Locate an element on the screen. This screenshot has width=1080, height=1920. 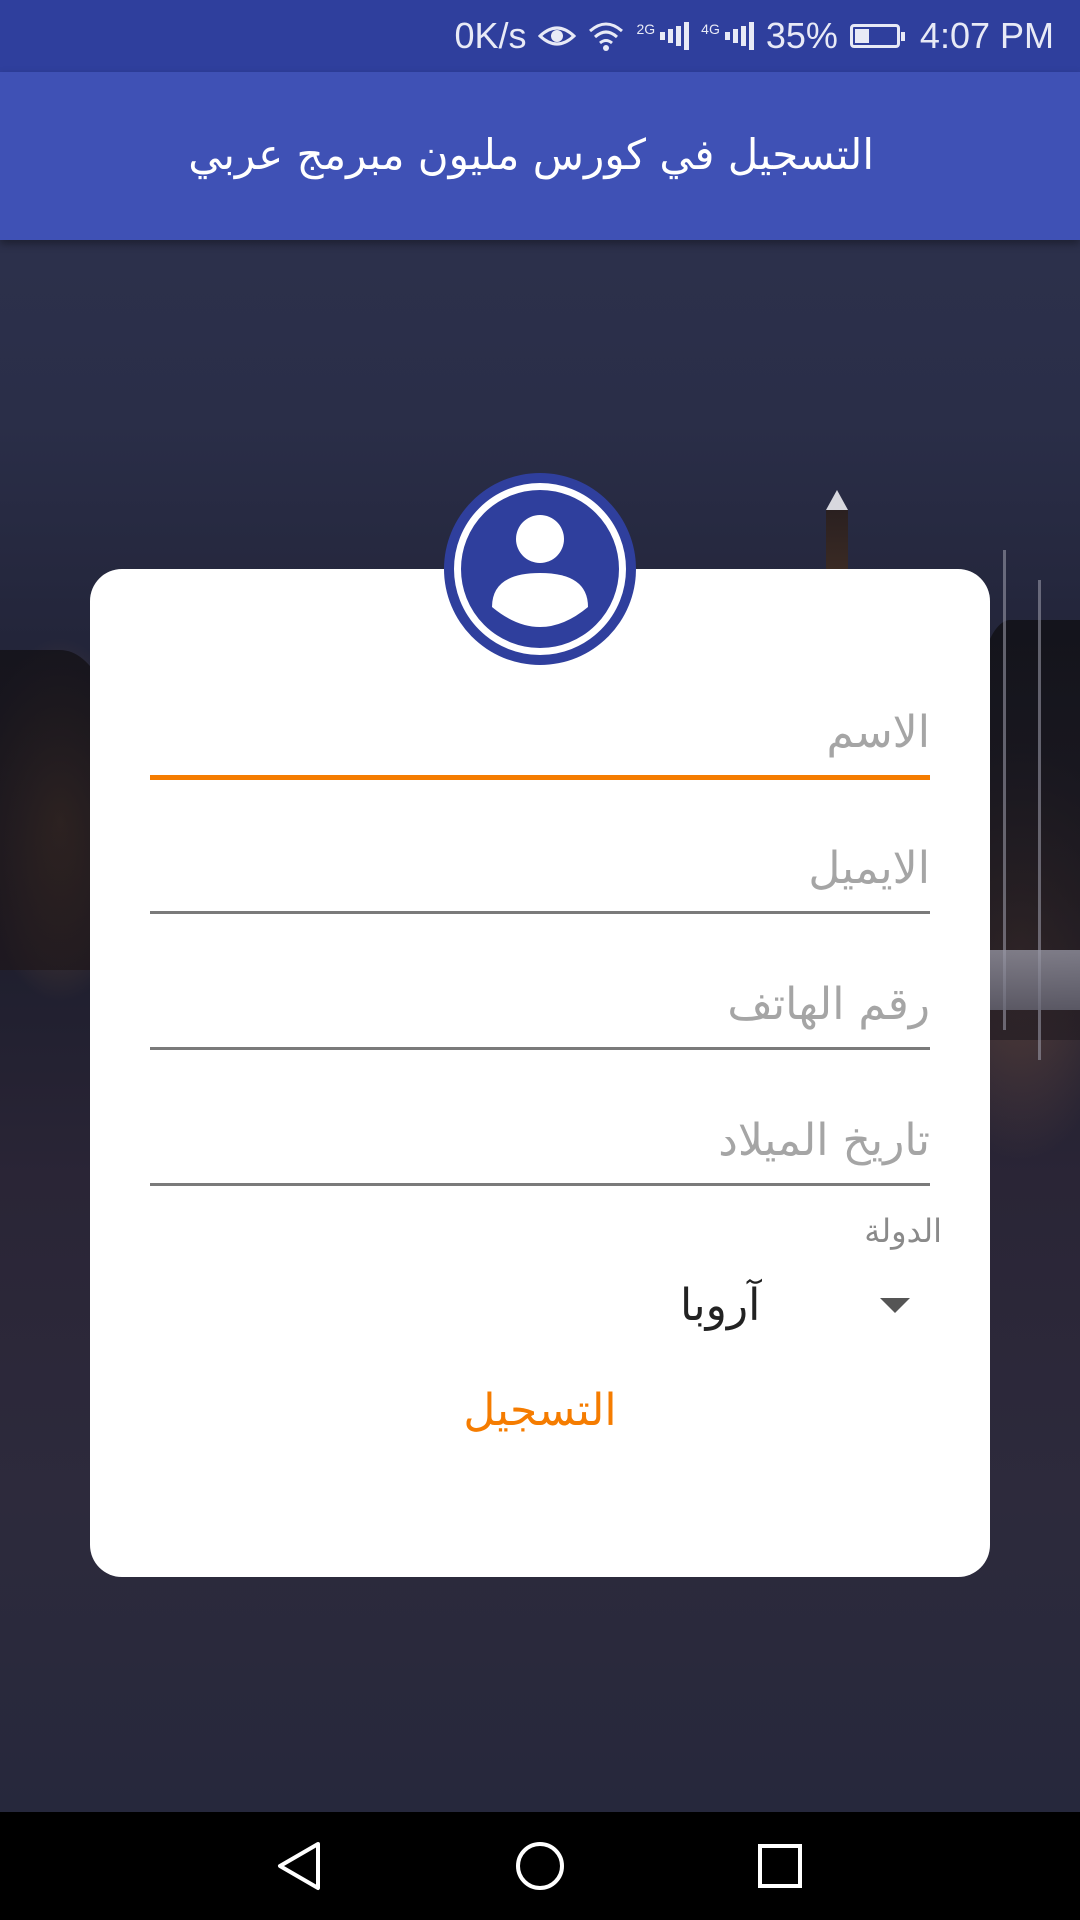
back-triangle-icon is located at coordinates (300, 1868).